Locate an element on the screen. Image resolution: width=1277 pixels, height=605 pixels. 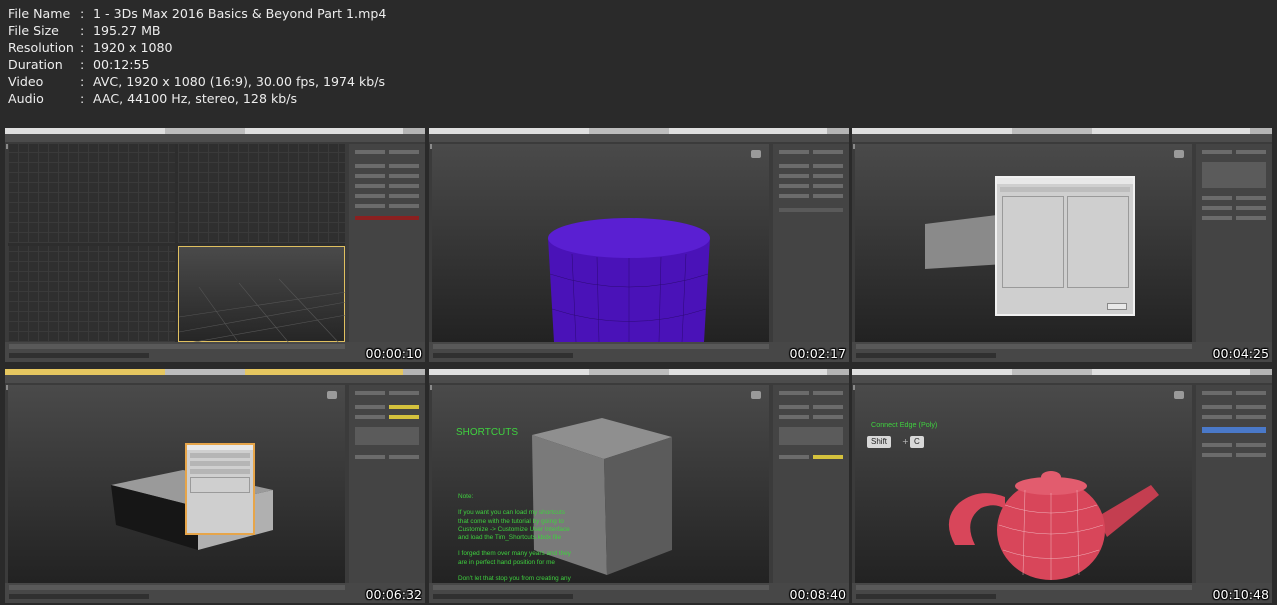
info-value: 1920 x 1080 is located at coordinates (133, 47).